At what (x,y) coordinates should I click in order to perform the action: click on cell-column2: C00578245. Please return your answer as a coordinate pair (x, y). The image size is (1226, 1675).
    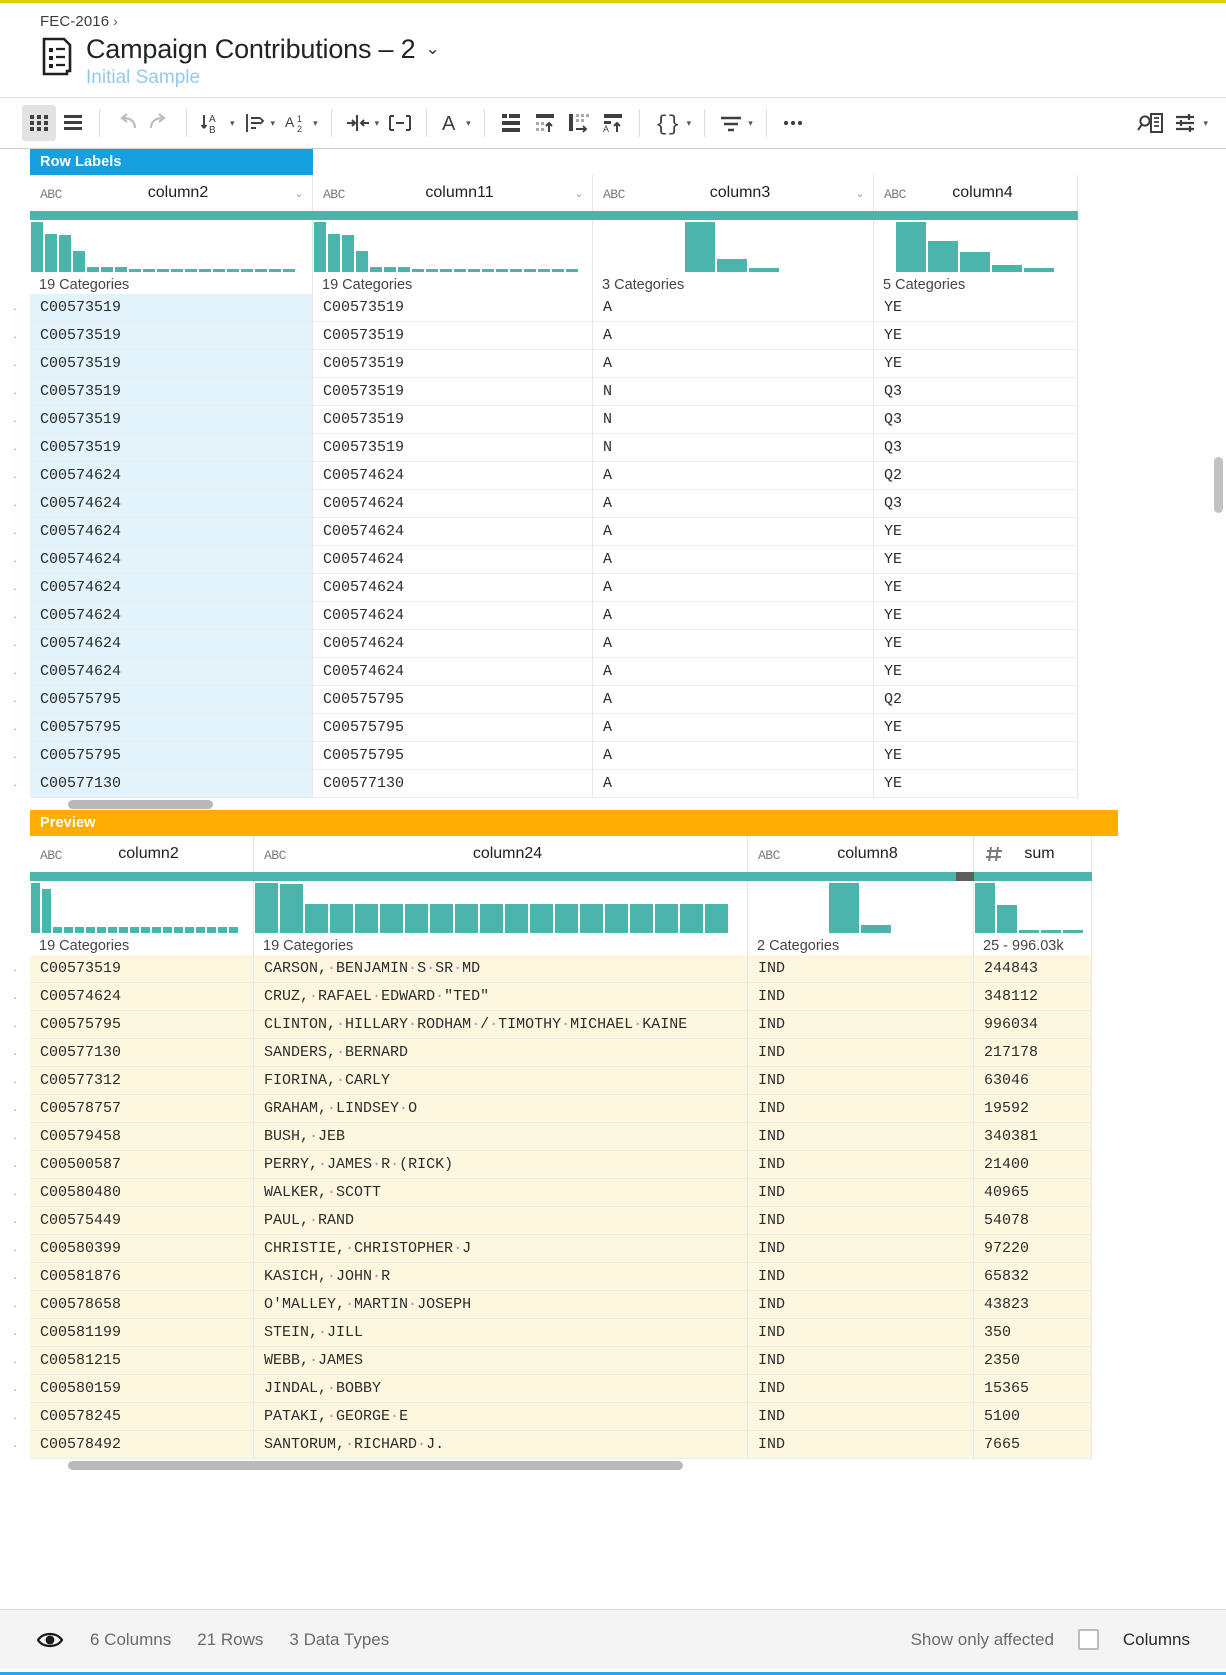
    Looking at the image, I should click on (142, 1417).